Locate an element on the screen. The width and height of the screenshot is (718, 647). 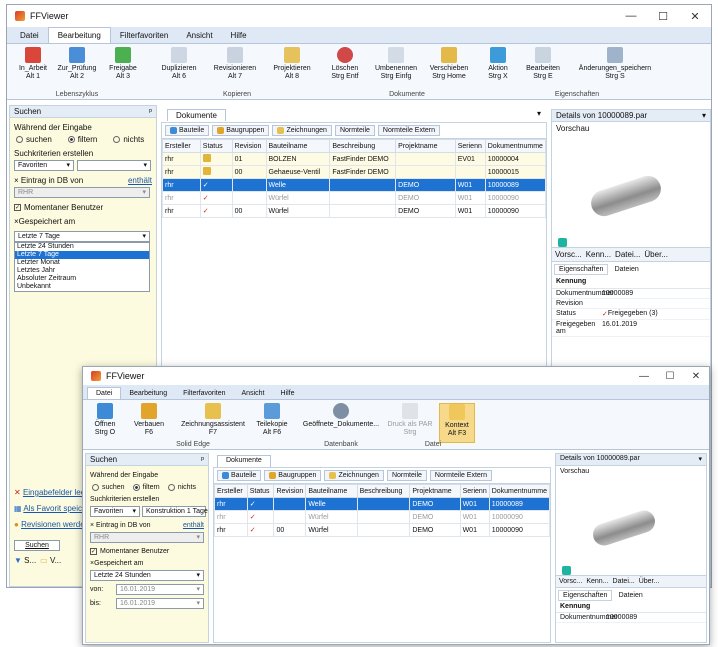
loeschen-button: Löschen Strg Entf is located at coordinates (345, 64).